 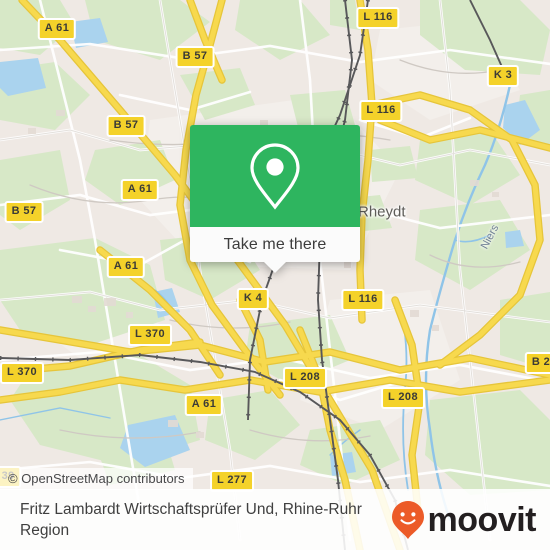 I want to click on moovit-wordmark: moovit, so click(x=482, y=519).